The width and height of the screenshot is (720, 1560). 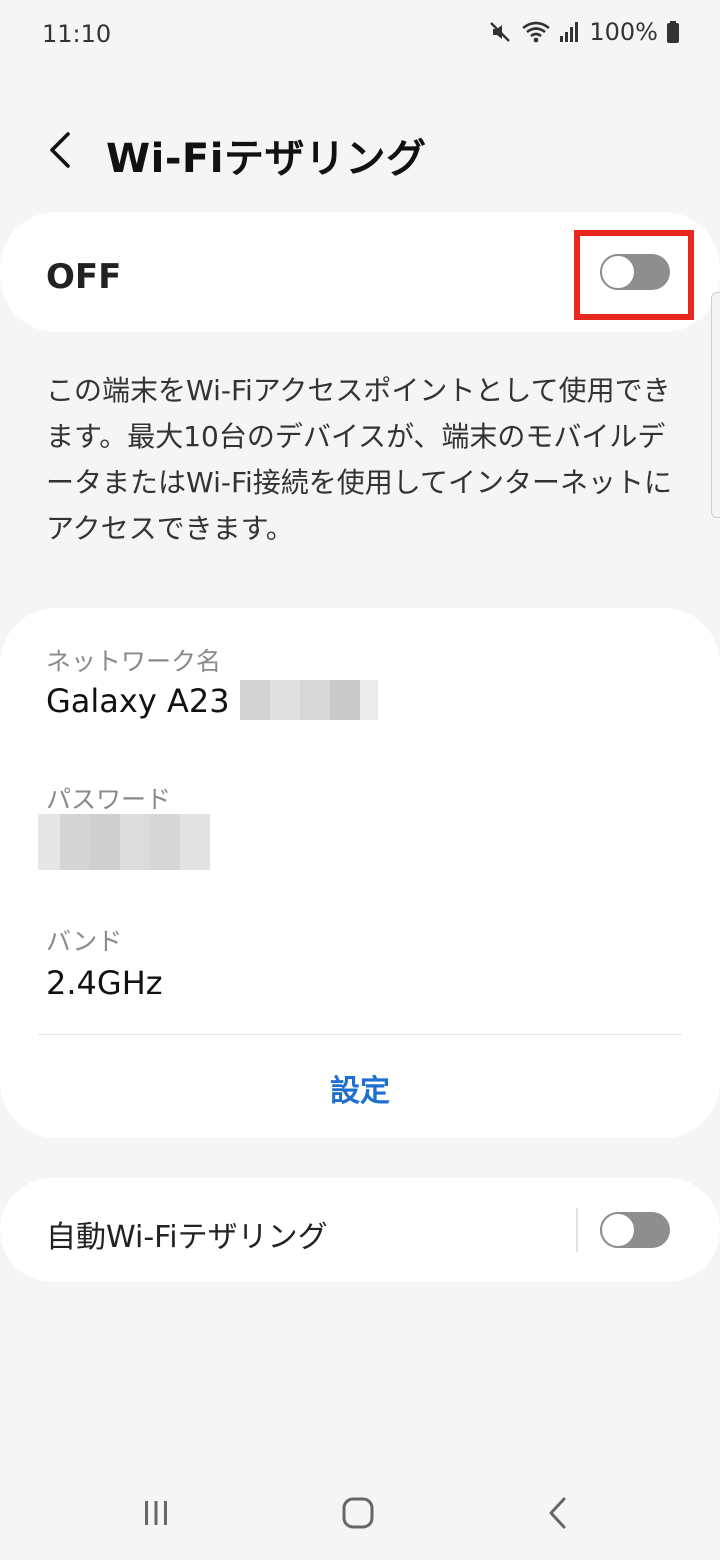 I want to click on back-button, so click(x=60, y=152).